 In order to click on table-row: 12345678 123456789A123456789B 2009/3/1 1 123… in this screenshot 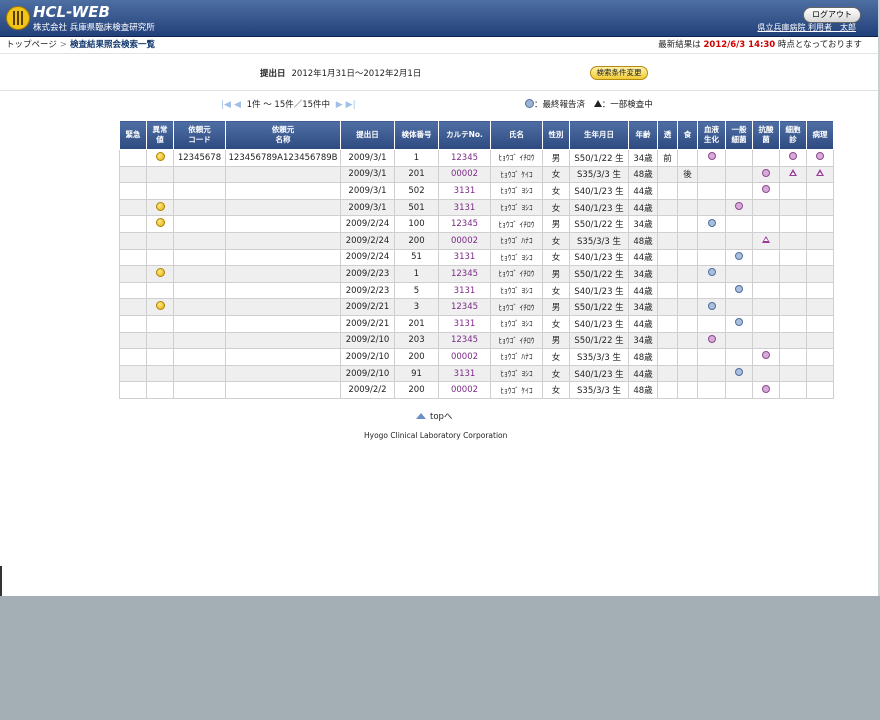, I will do `click(476, 158)`.